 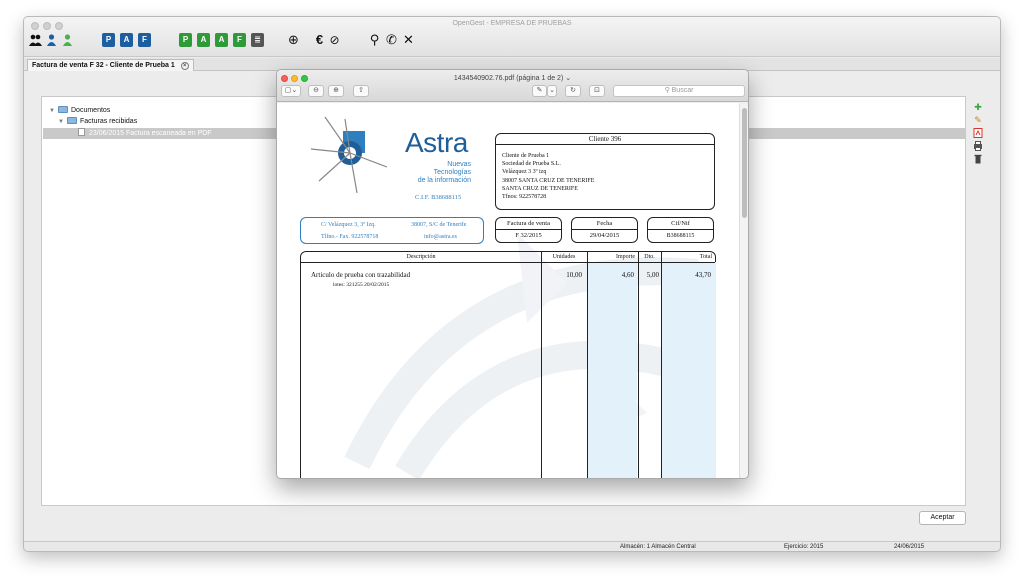 I want to click on user-icon, so click(x=51, y=40).